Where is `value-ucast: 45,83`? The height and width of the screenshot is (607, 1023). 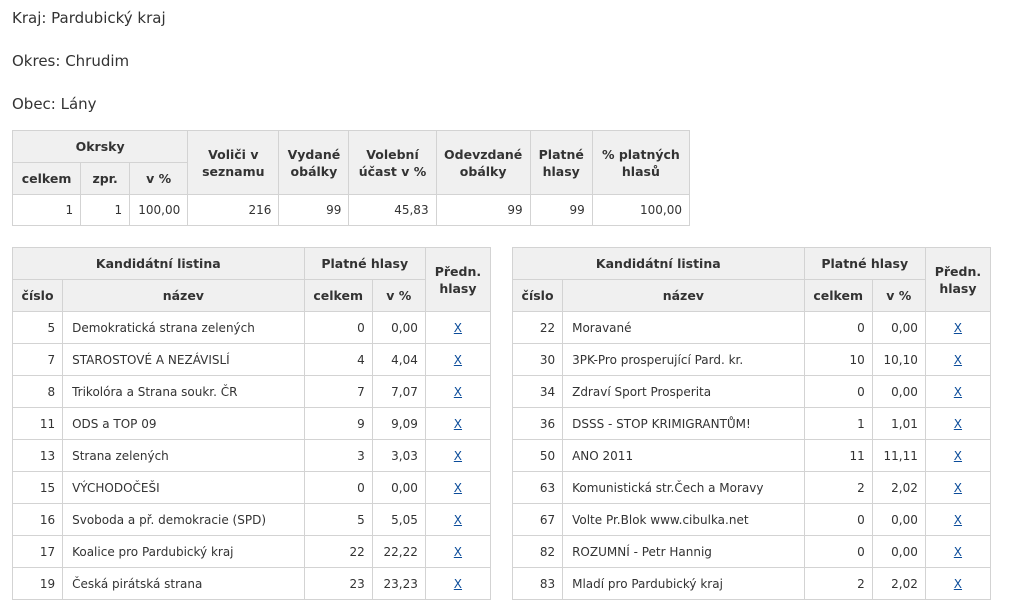 value-ucast: 45,83 is located at coordinates (392, 210).